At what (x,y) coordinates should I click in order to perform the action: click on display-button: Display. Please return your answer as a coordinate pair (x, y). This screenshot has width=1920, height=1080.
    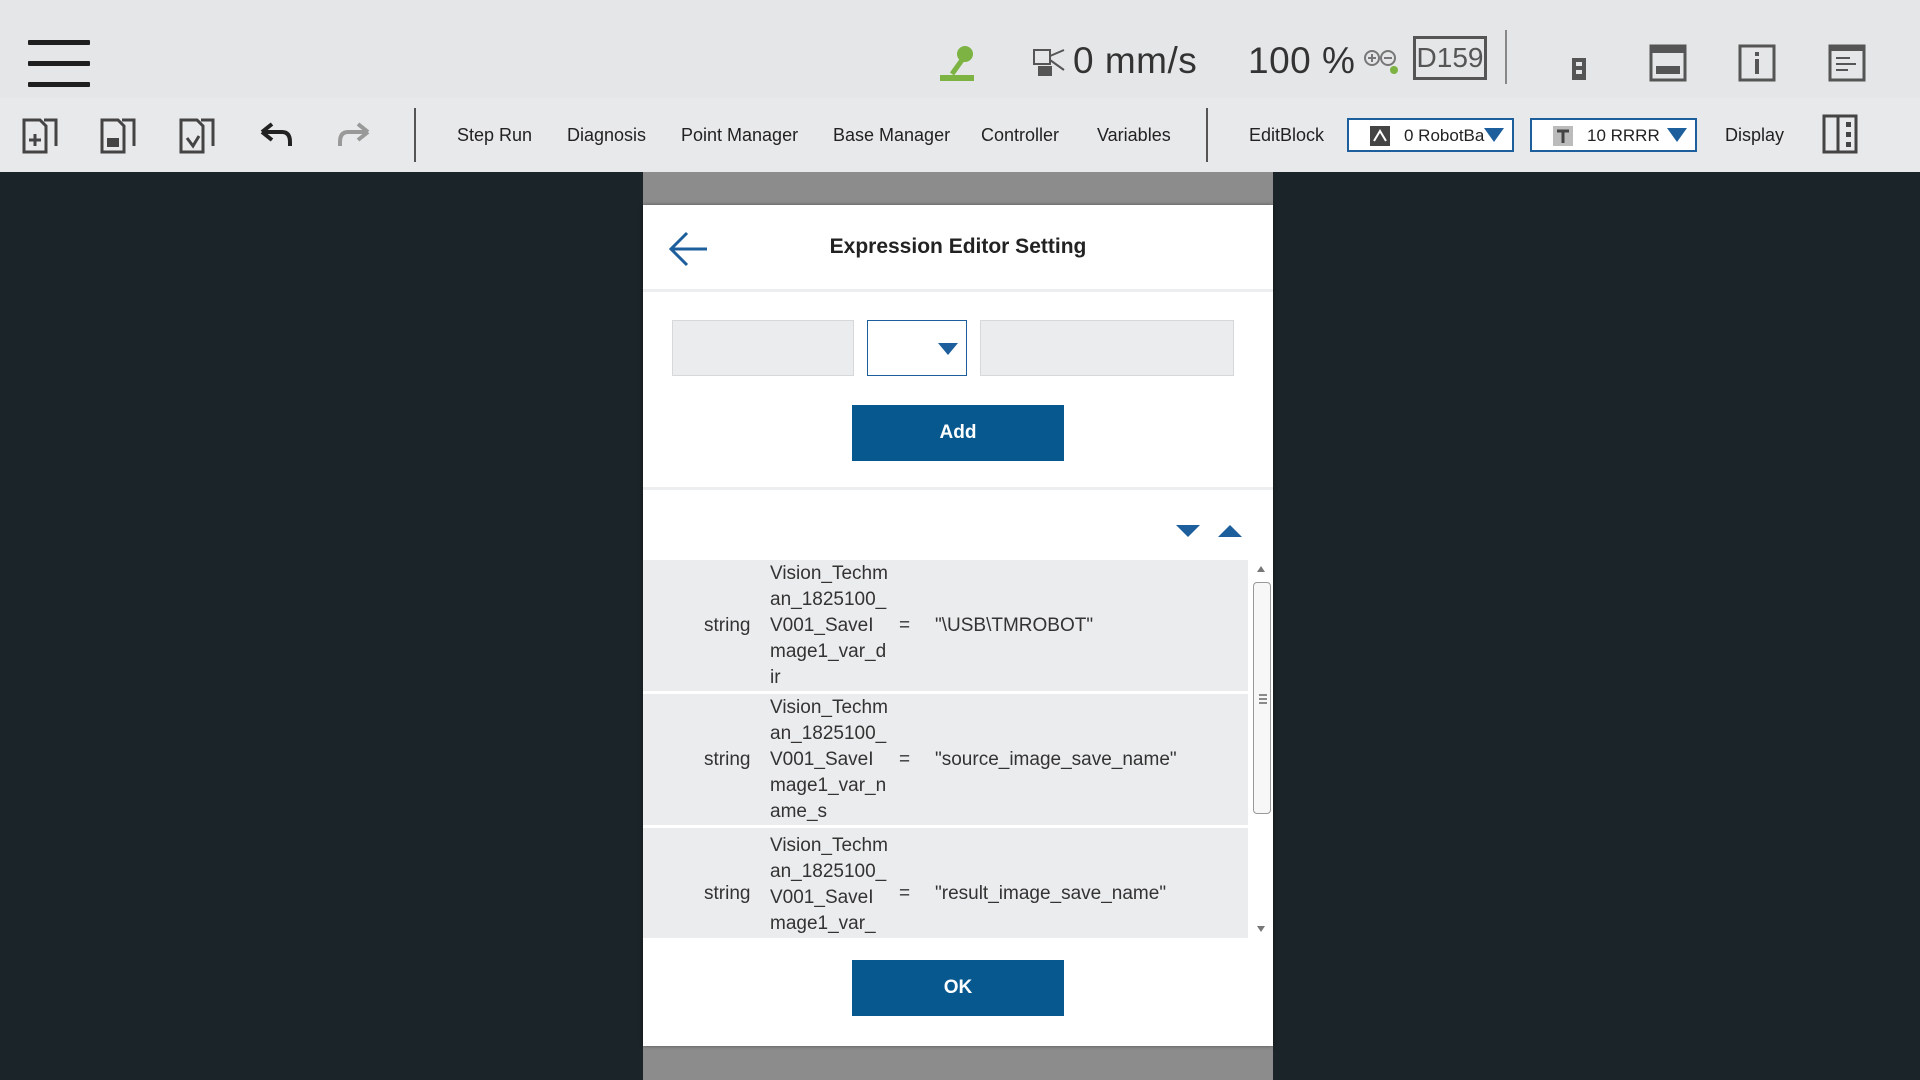
    Looking at the image, I should click on (1754, 135).